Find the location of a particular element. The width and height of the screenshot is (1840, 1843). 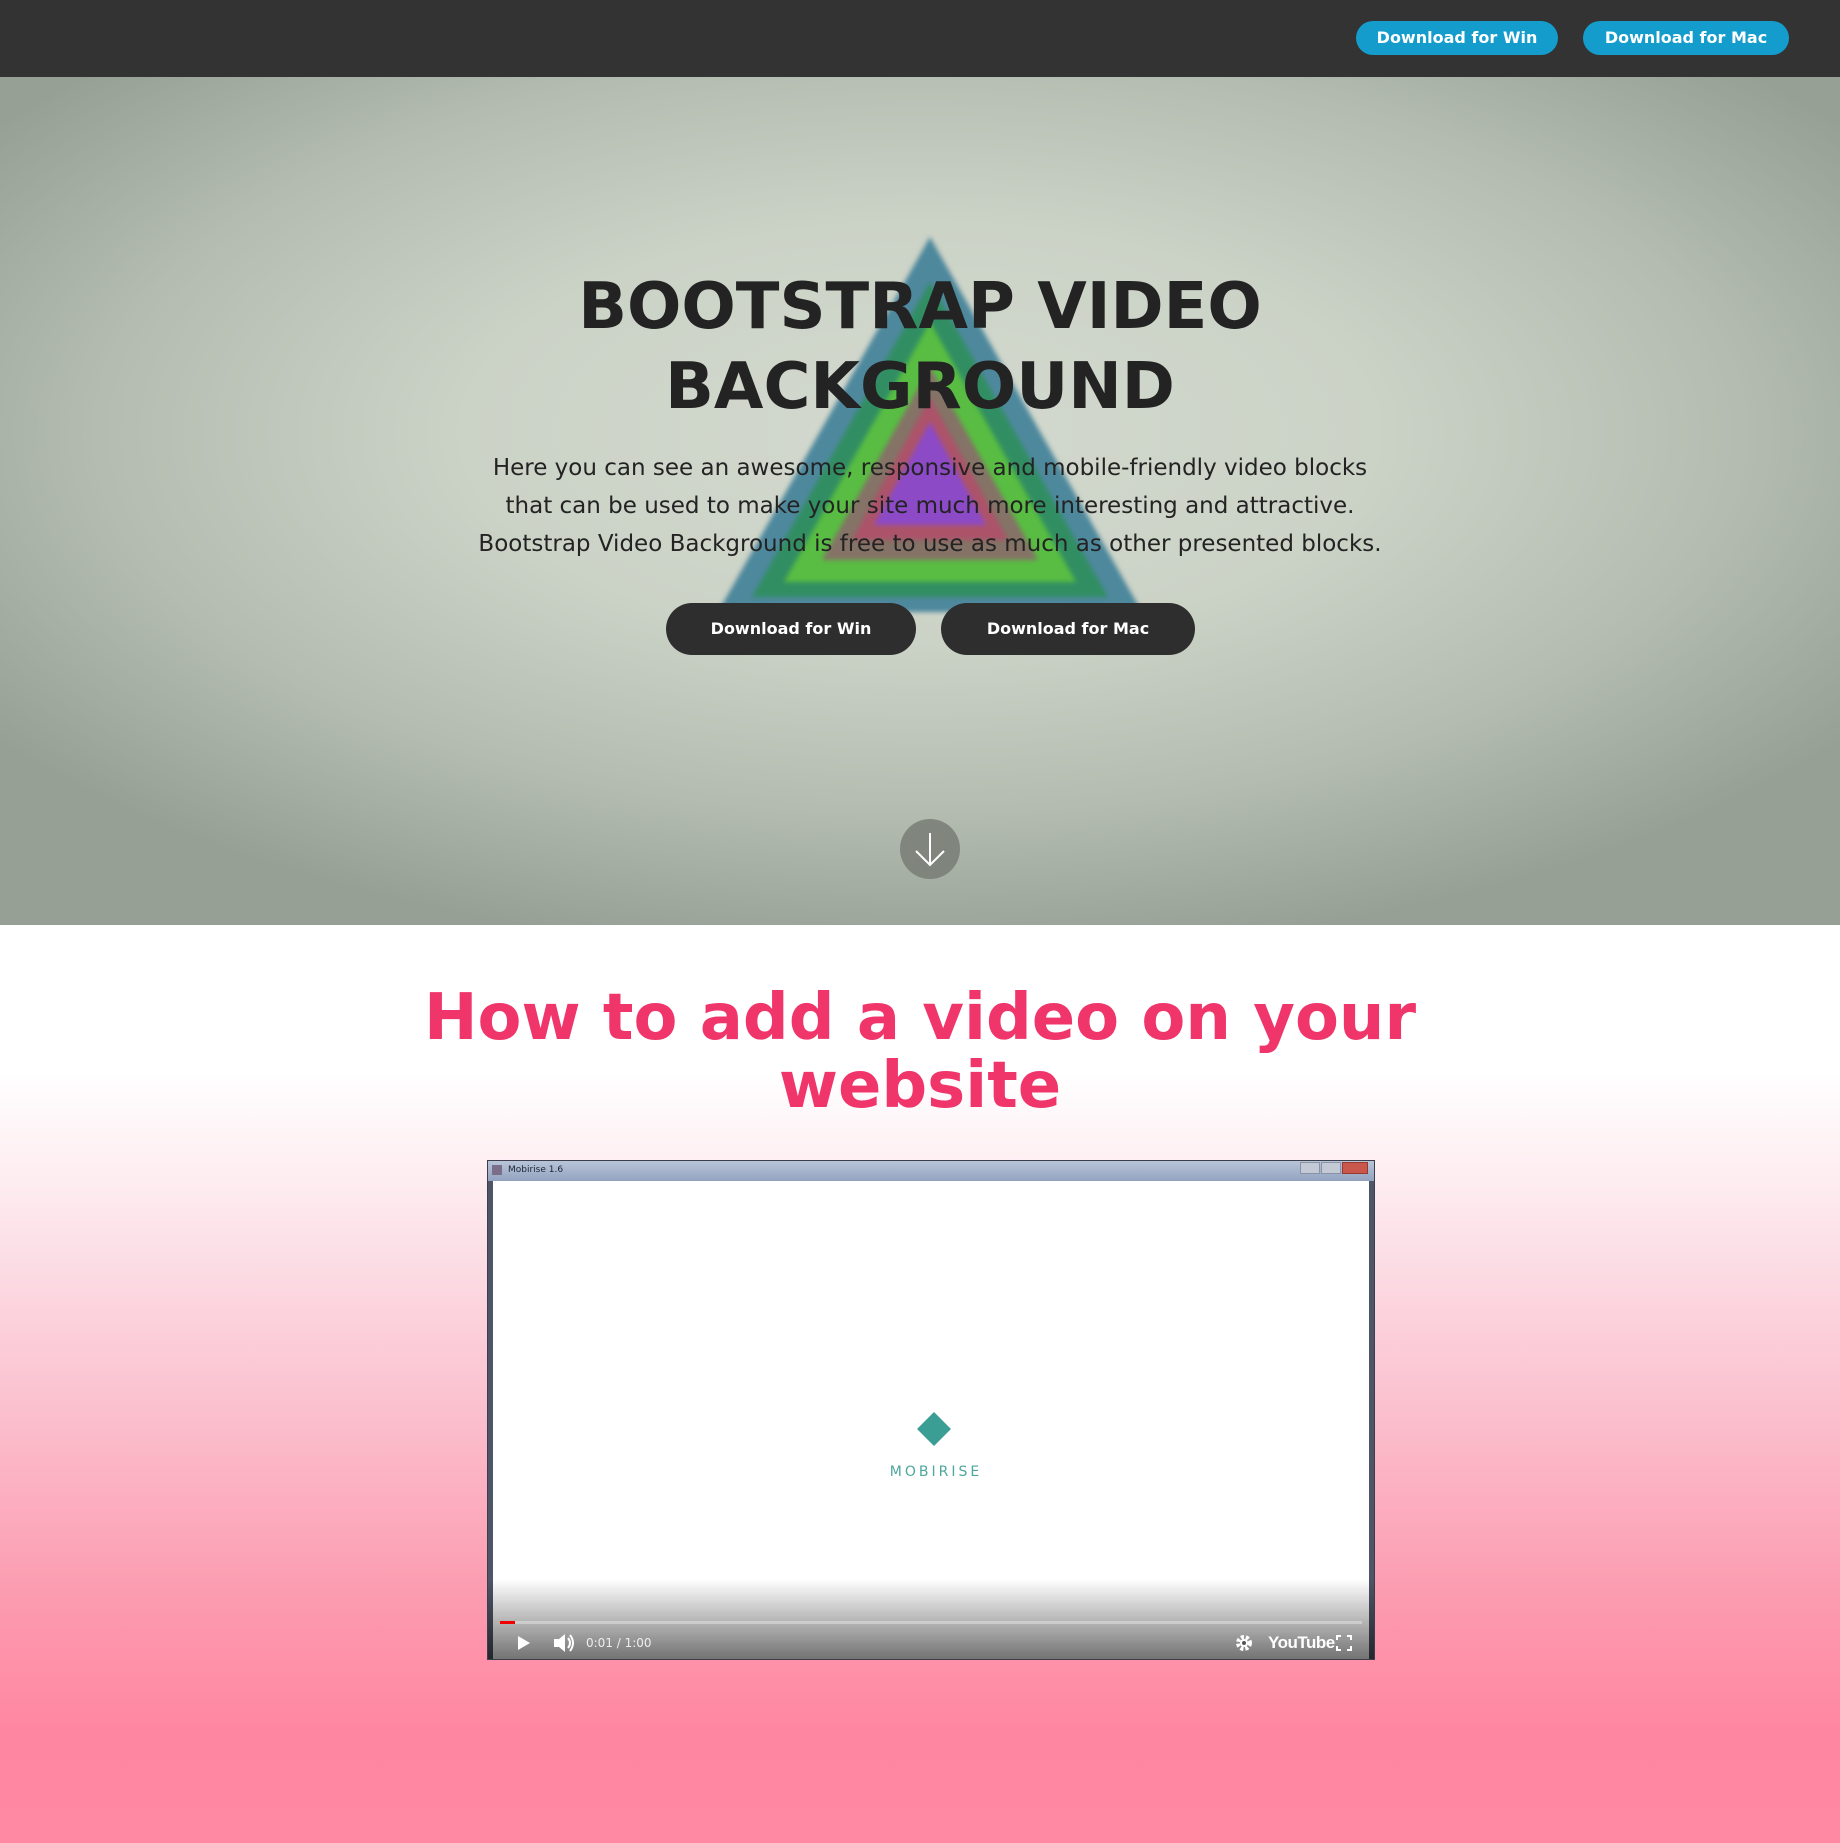

section-title: How to add a video on your website is located at coordinates (920, 1052).